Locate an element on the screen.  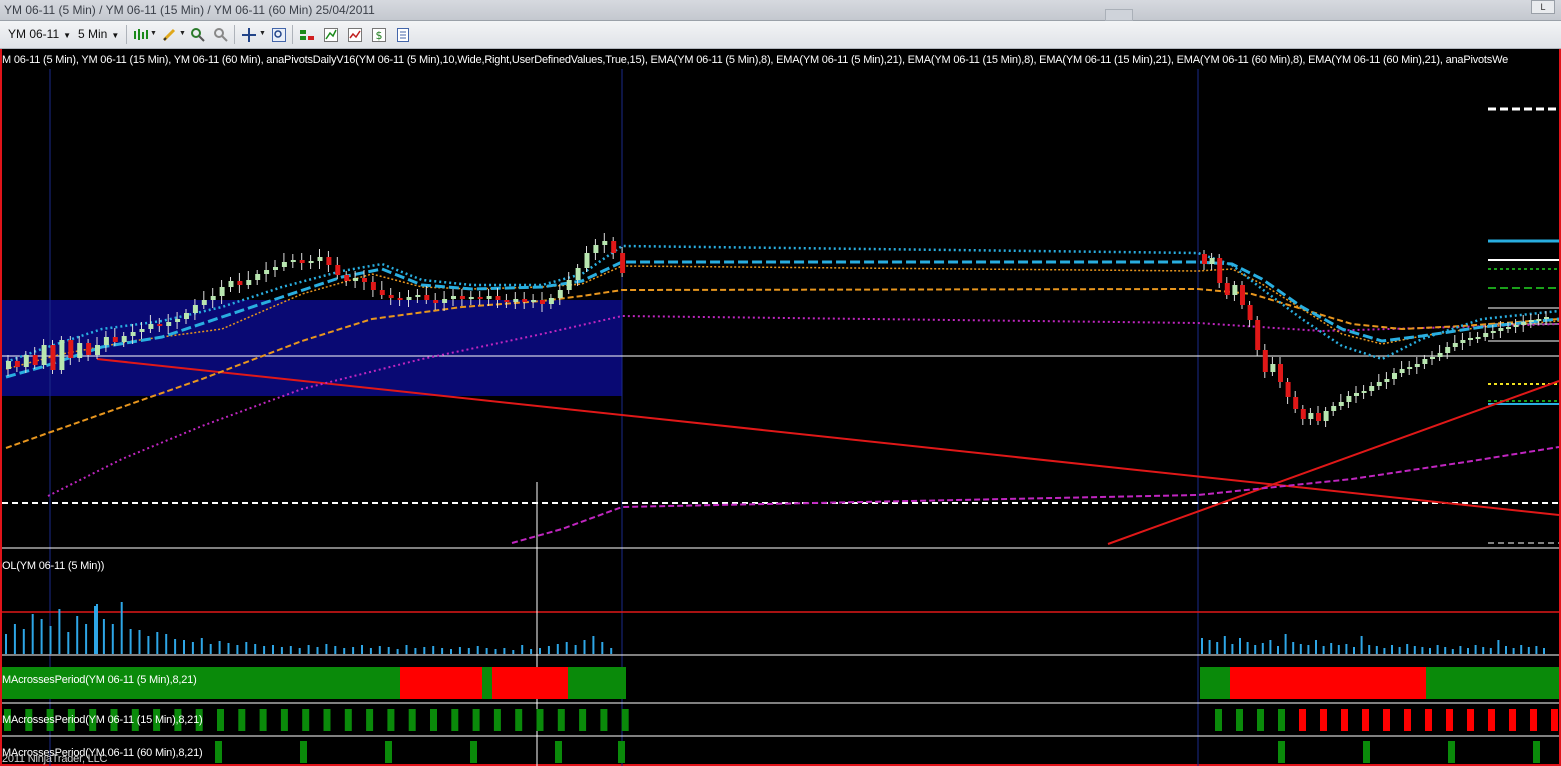
zoom-in-icon is located at coordinates (197, 34).